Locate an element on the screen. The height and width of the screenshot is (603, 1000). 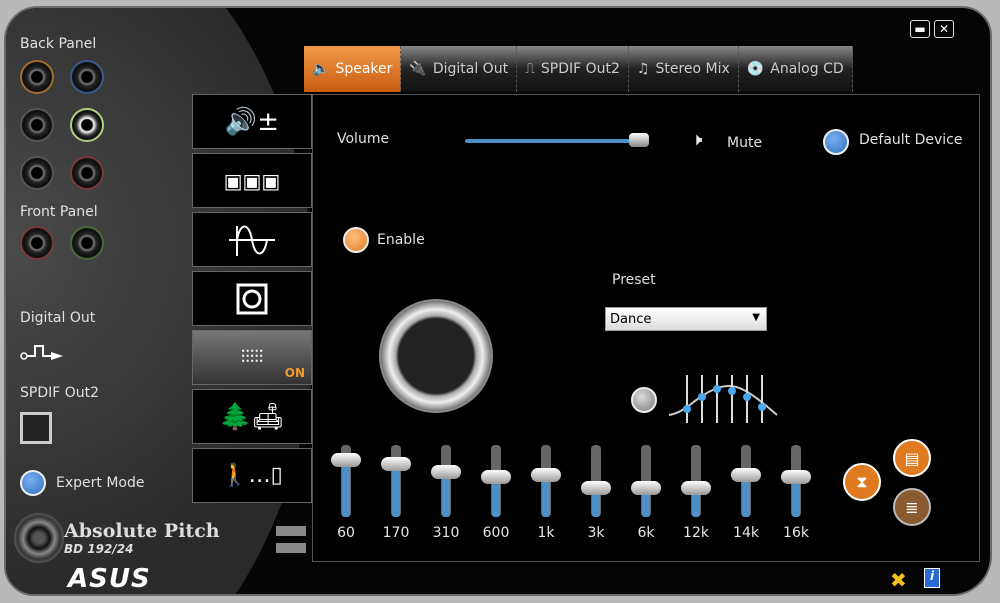
side-btn-speaker-volume: 🔊± is located at coordinates (252, 121).